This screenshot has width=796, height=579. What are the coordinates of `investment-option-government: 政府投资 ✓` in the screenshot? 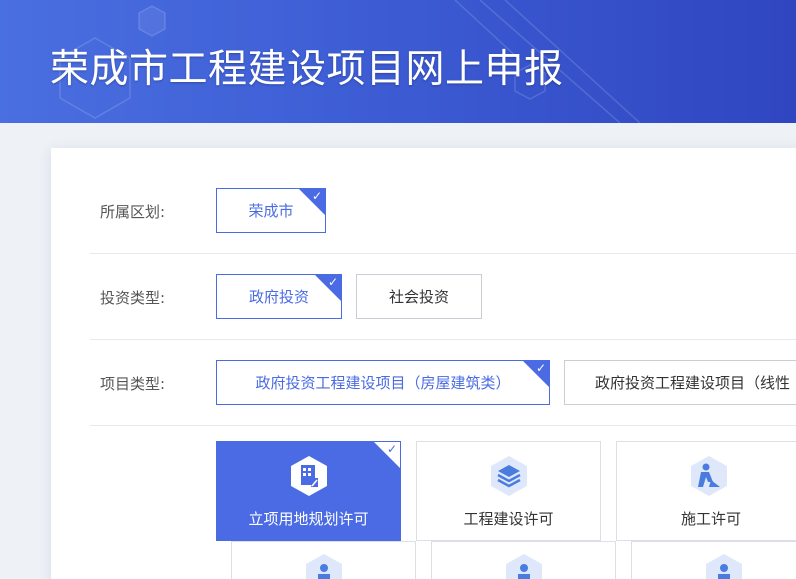 It's located at (279, 296).